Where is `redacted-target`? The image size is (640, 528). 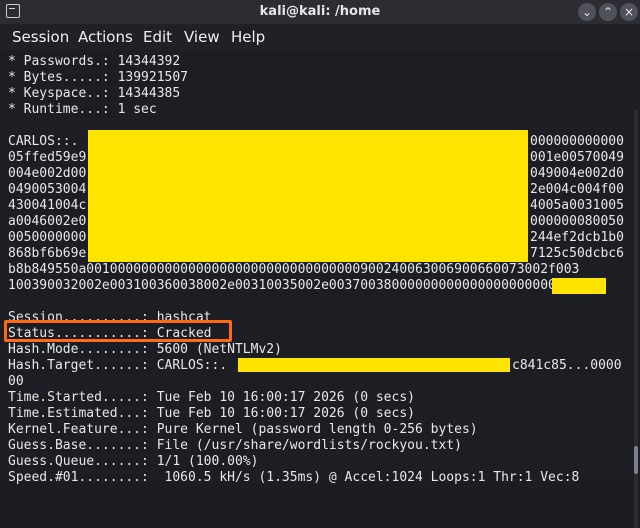
redacted-target is located at coordinates (374, 365).